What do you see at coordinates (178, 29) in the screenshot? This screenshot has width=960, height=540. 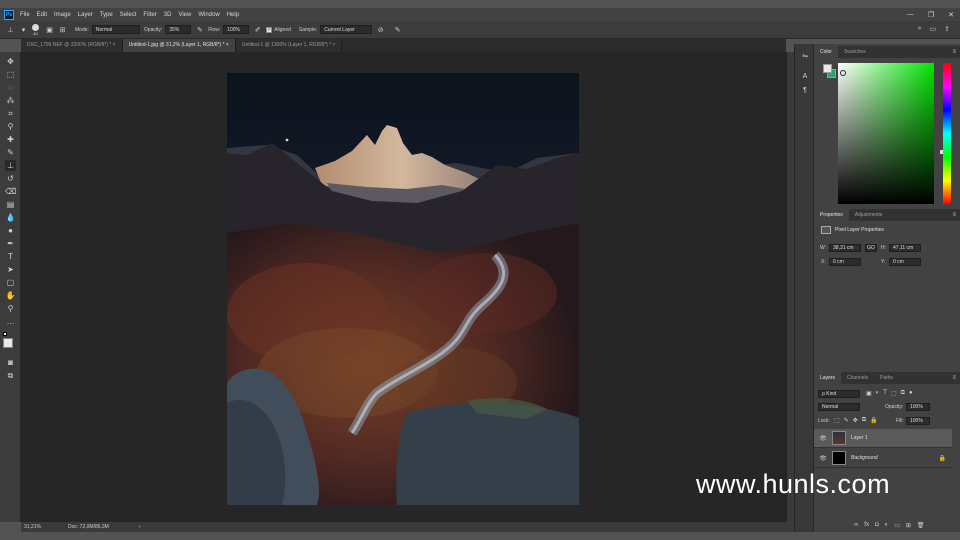 I see `opacity-field: 35%` at bounding box center [178, 29].